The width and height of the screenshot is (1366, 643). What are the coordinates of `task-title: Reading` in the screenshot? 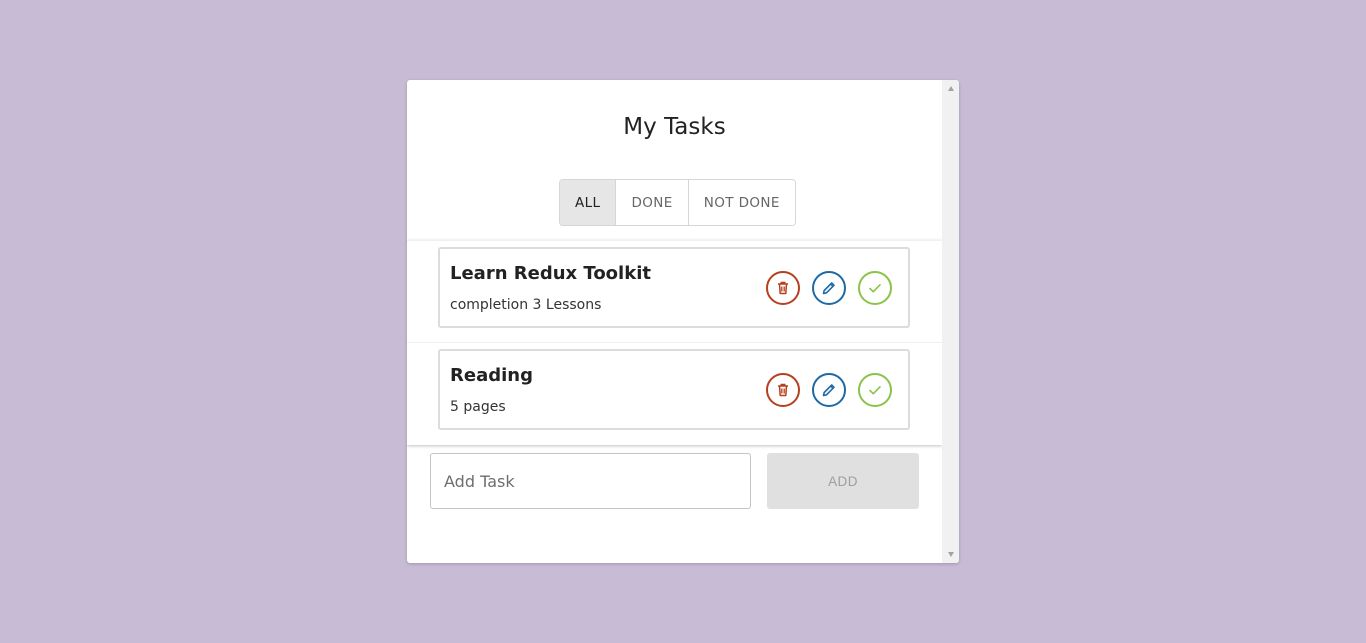 It's located at (491, 375).